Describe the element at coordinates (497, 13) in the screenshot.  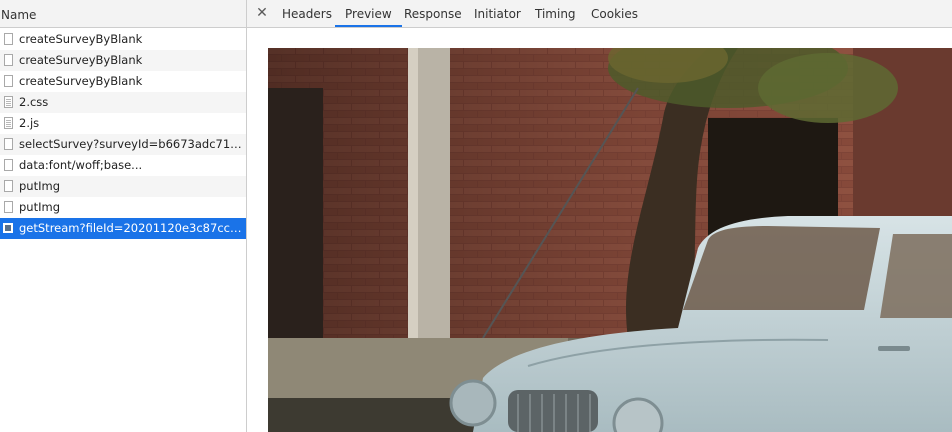
I see `tab-initiator: Initiator` at that location.